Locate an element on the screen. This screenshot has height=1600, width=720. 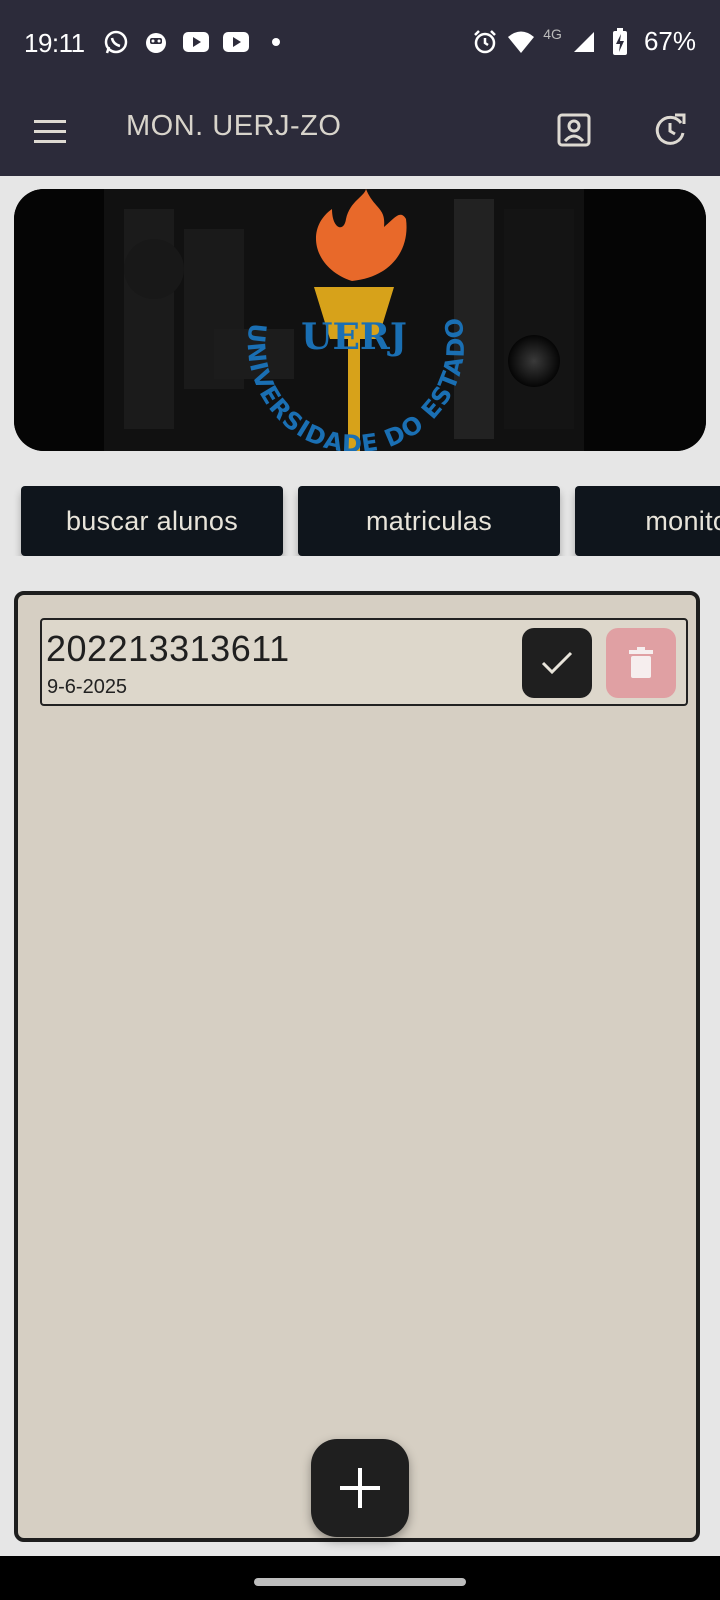
trash-icon is located at coordinates (641, 662).